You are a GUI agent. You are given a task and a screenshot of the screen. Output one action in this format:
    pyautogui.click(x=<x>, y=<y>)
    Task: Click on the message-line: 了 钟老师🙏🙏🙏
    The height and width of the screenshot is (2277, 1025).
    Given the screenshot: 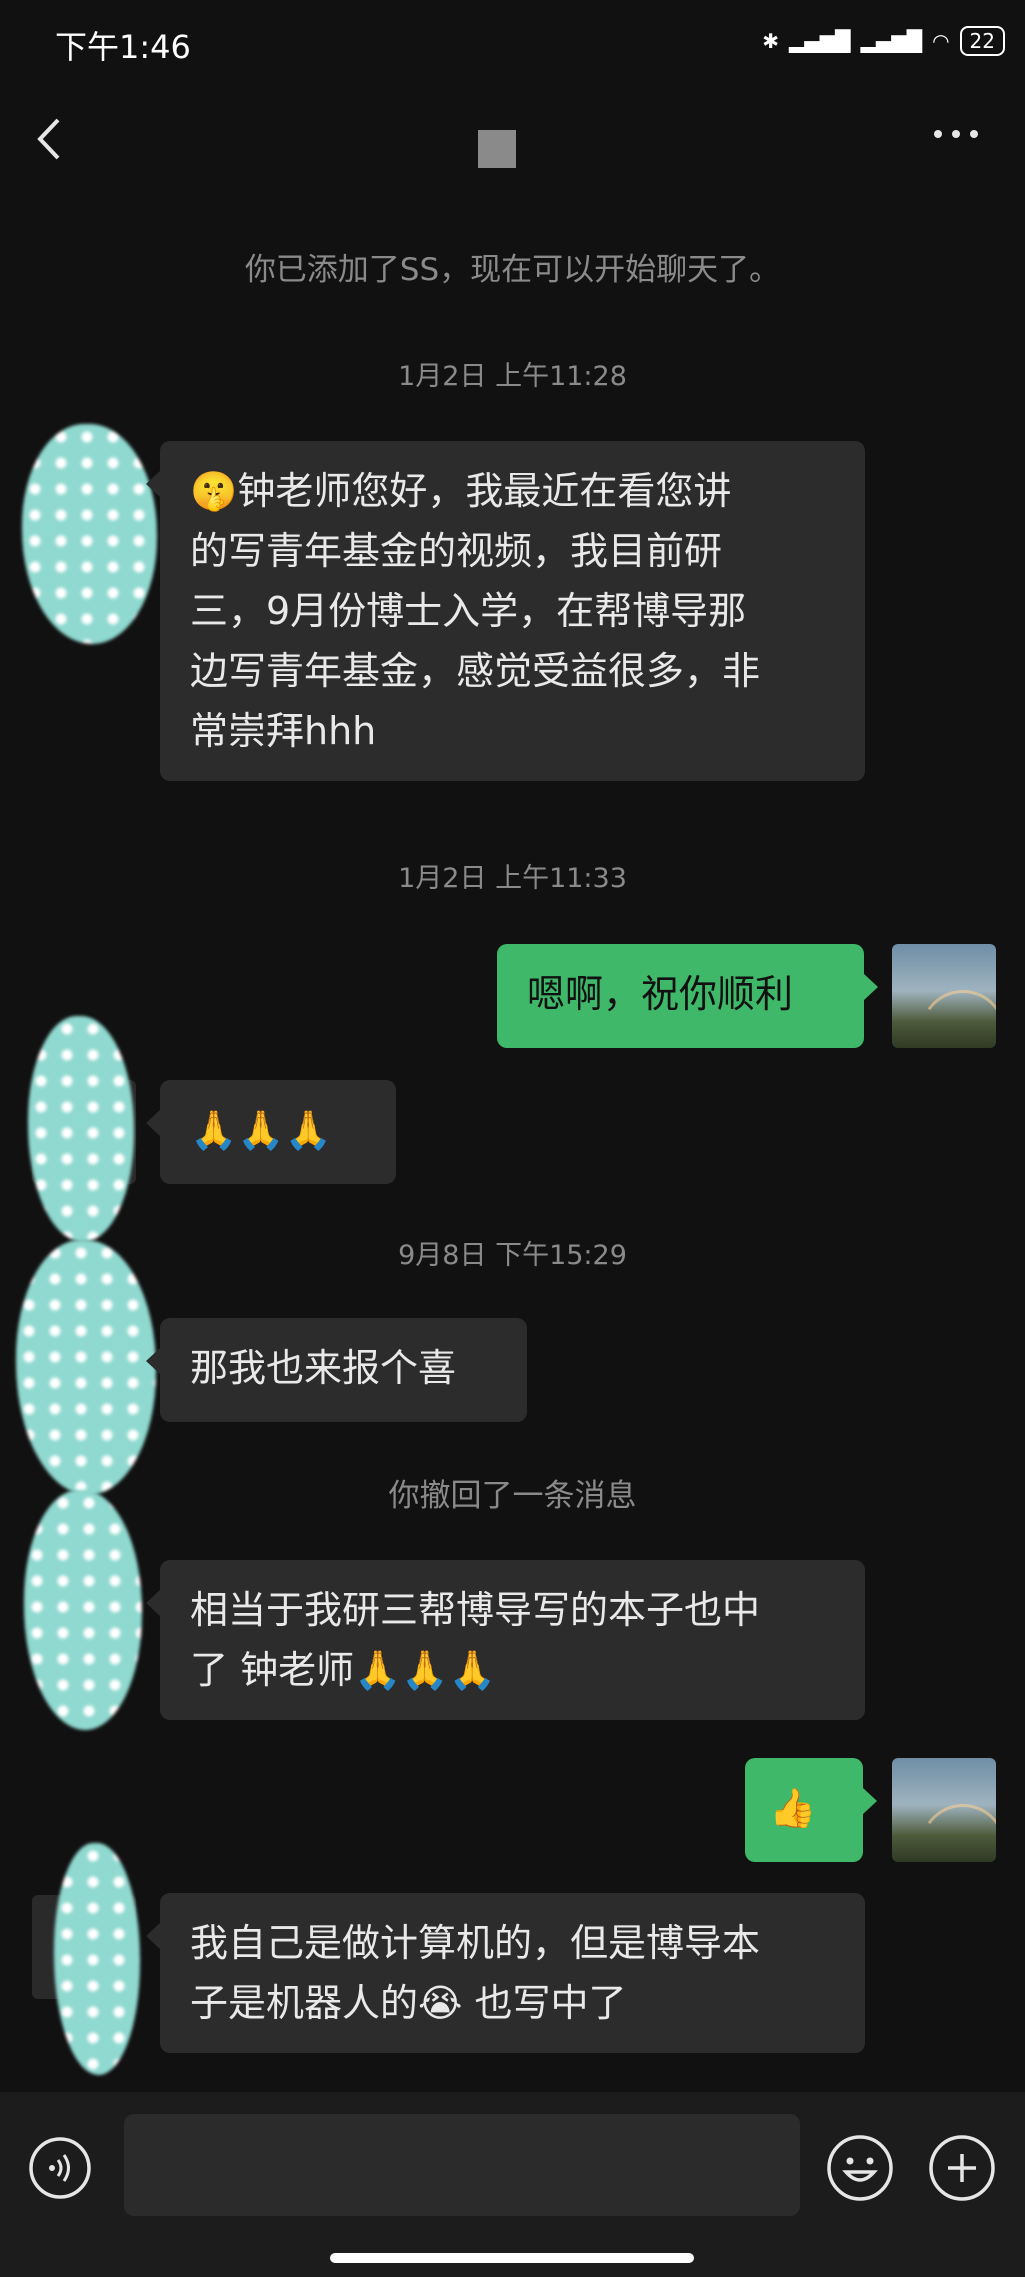 What is the action you would take?
    pyautogui.click(x=343, y=1670)
    